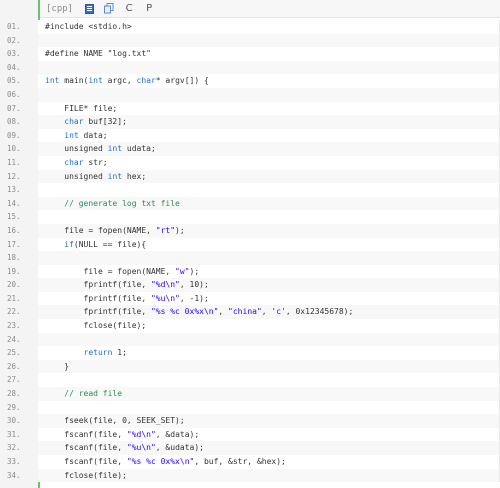  Describe the element at coordinates (250, 217) in the screenshot. I see `code-line: 15.` at that location.